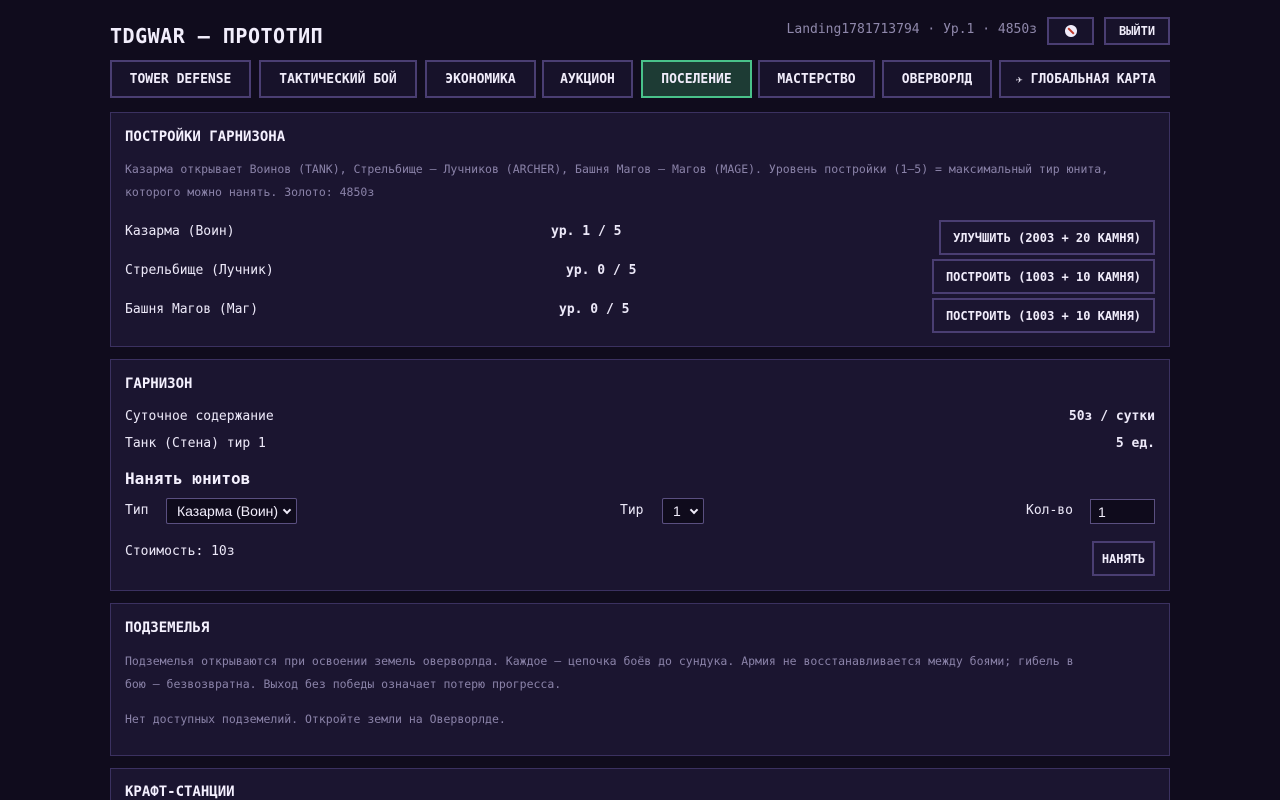 This screenshot has width=1280, height=800. I want to click on building-level-range: ур. 0 / 5, so click(601, 270).